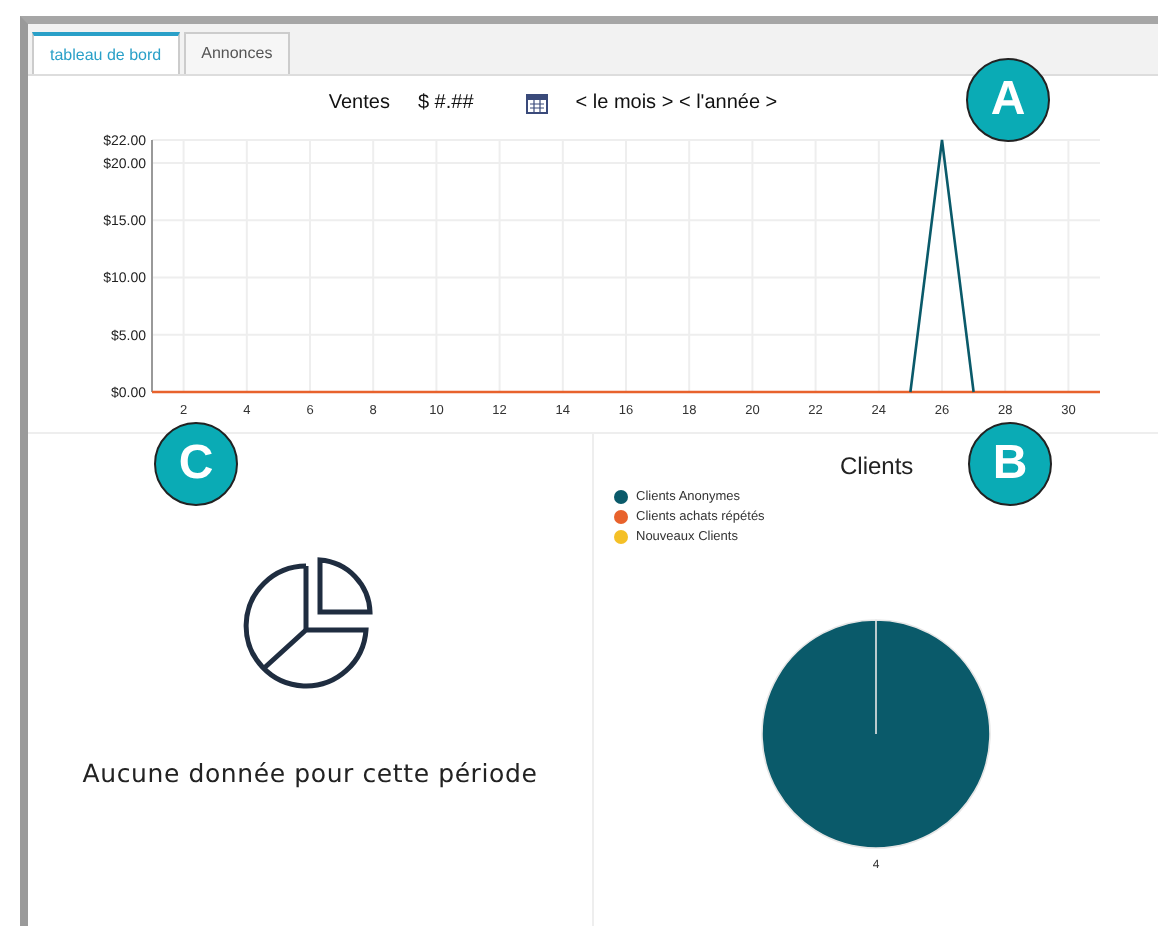 This screenshot has width=1158, height=926. What do you see at coordinates (536, 102) in the screenshot?
I see `calendar-icon` at bounding box center [536, 102].